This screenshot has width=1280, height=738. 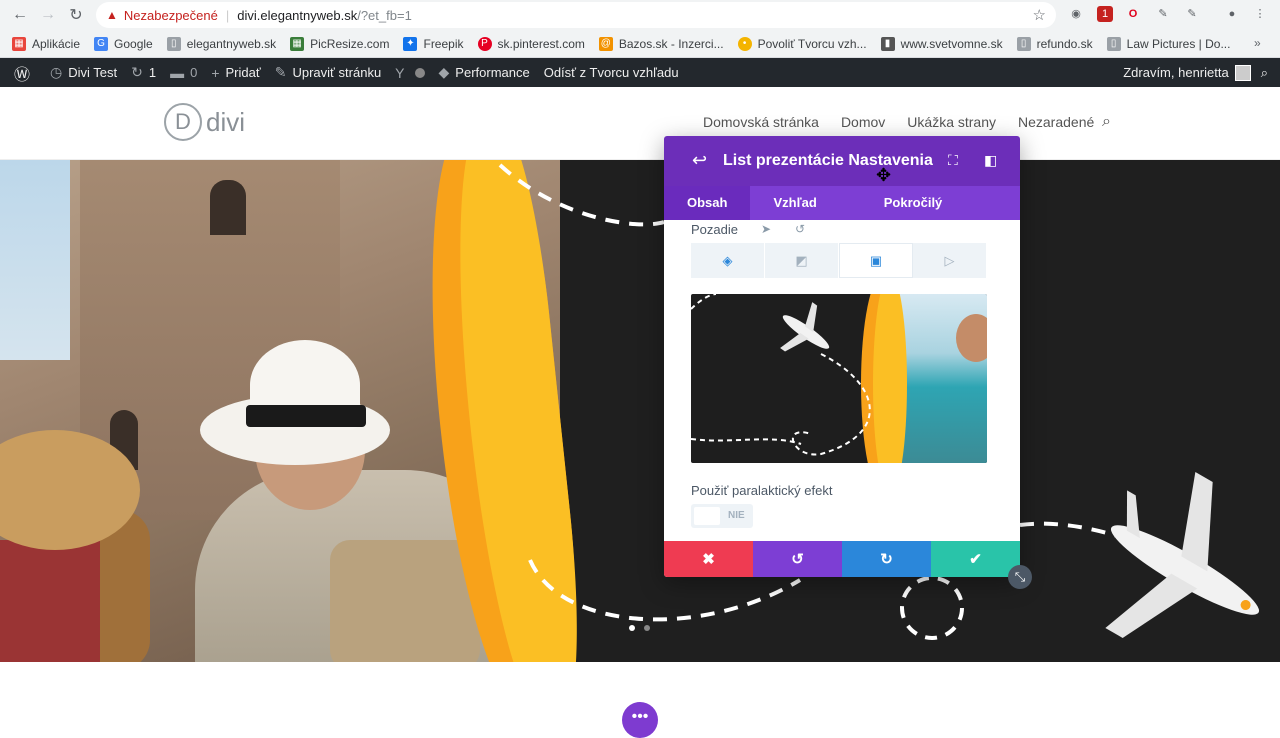 What do you see at coordinates (170, 15) in the screenshot?
I see `insecure-label: Nezabezpečené` at bounding box center [170, 15].